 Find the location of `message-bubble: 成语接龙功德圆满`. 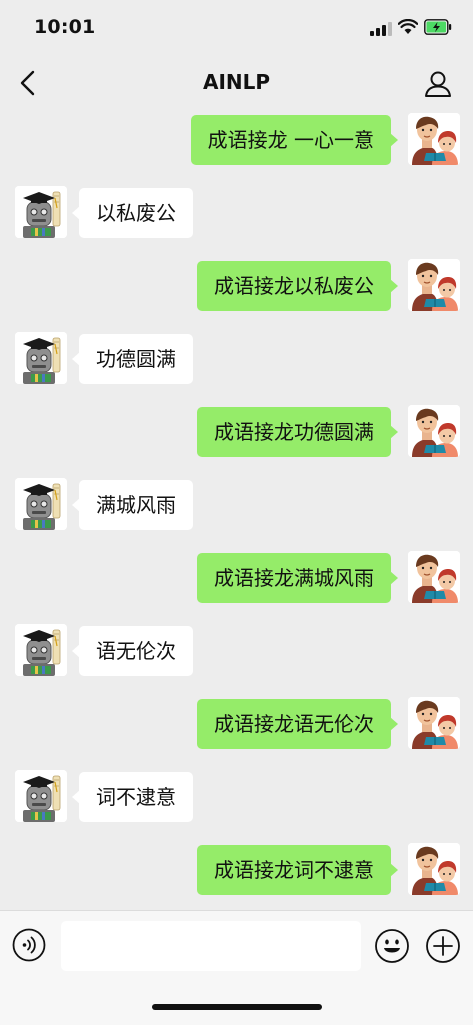

message-bubble: 成语接龙功德圆满 is located at coordinates (297, 432).